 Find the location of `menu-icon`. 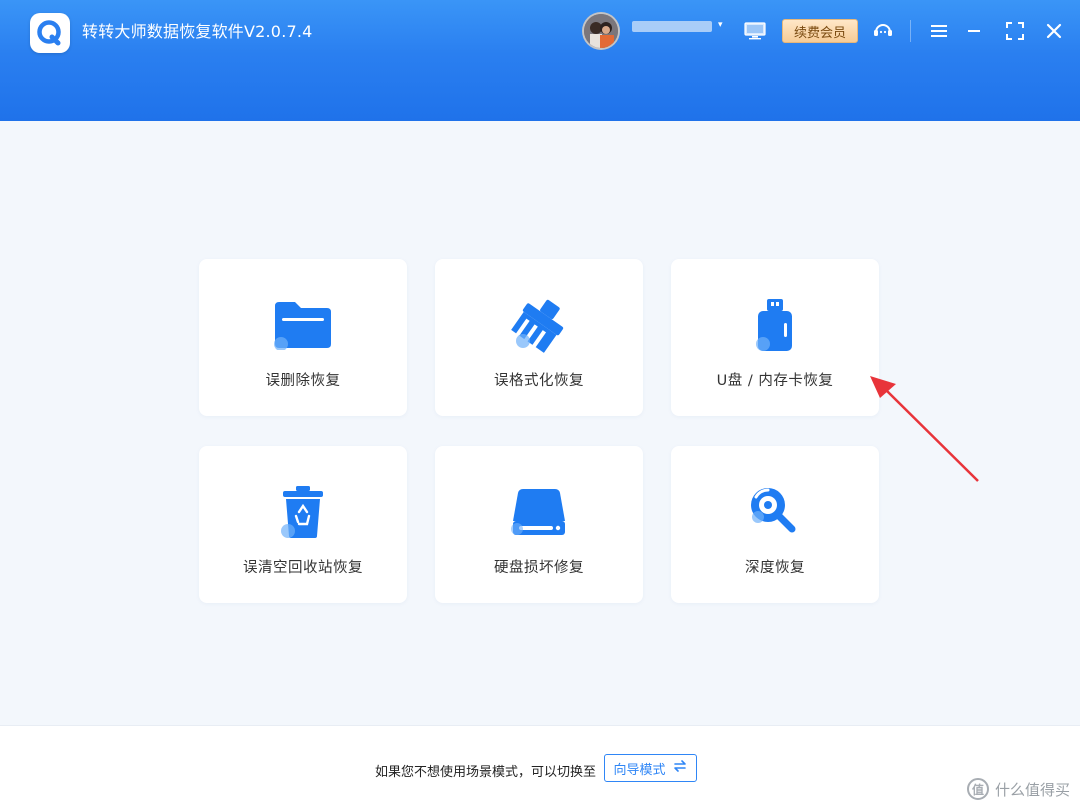

menu-icon is located at coordinates (939, 31).